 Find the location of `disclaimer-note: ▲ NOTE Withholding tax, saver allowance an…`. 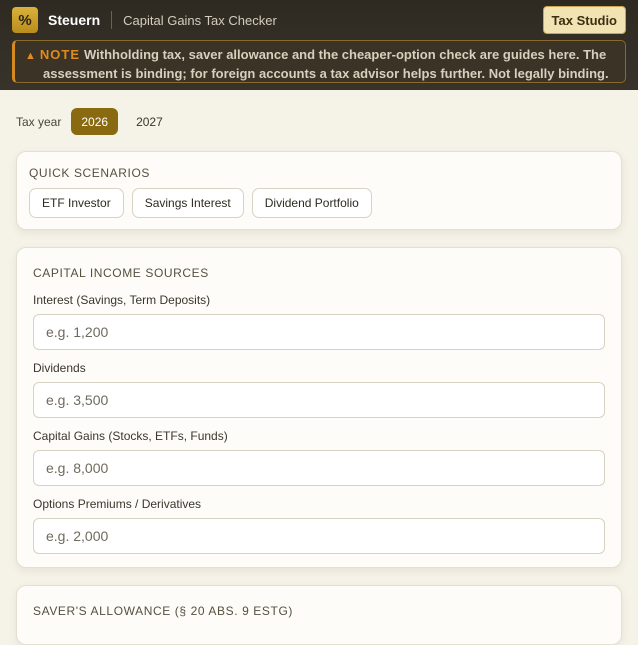

disclaimer-note: ▲ NOTE Withholding tax, saver allowance an… is located at coordinates (319, 61).